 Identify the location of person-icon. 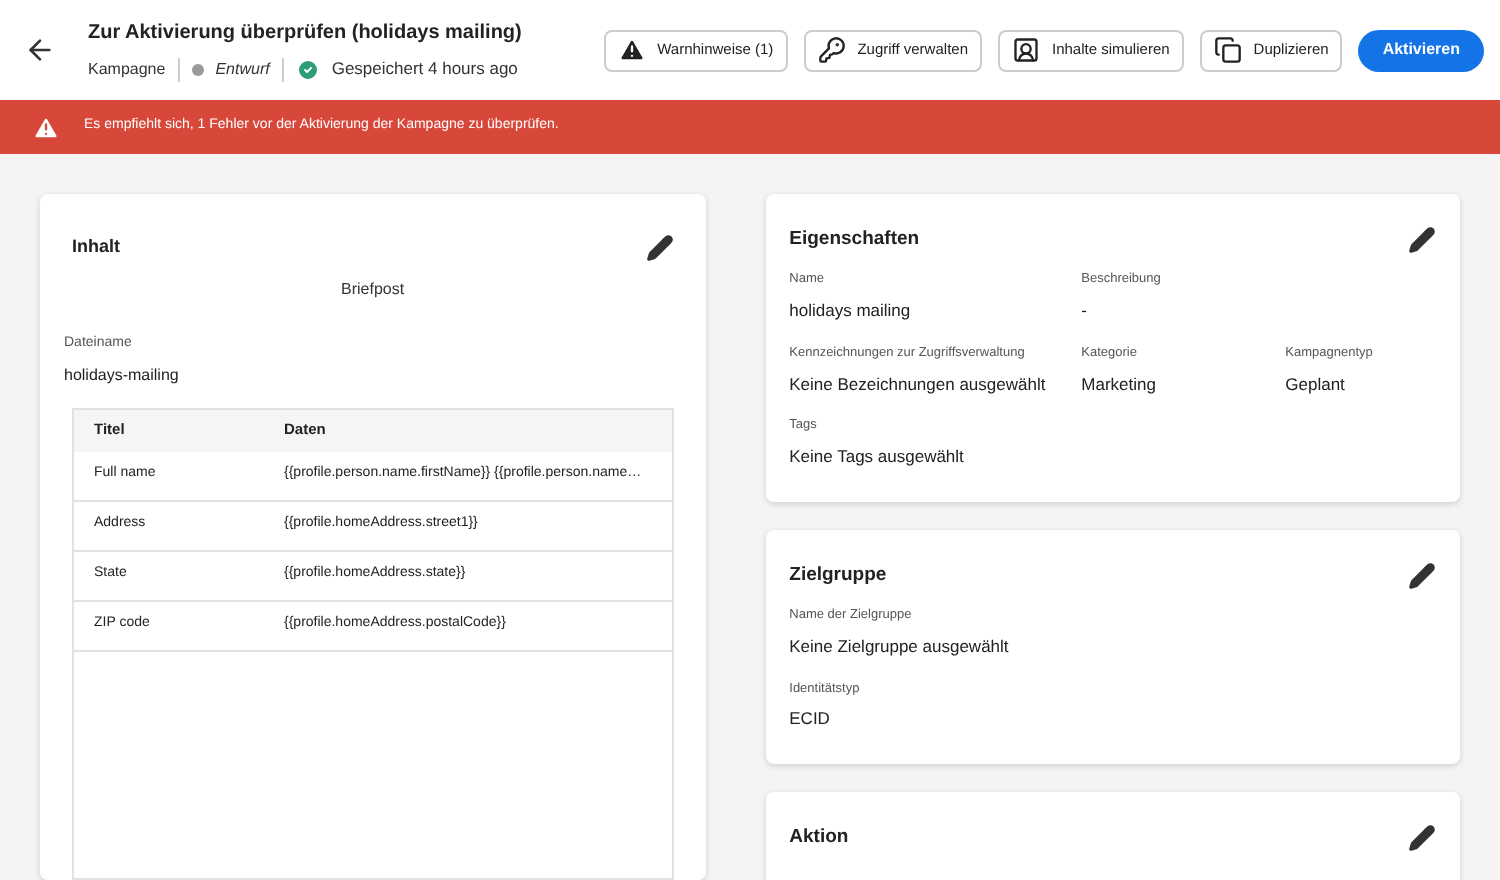
(1026, 50).